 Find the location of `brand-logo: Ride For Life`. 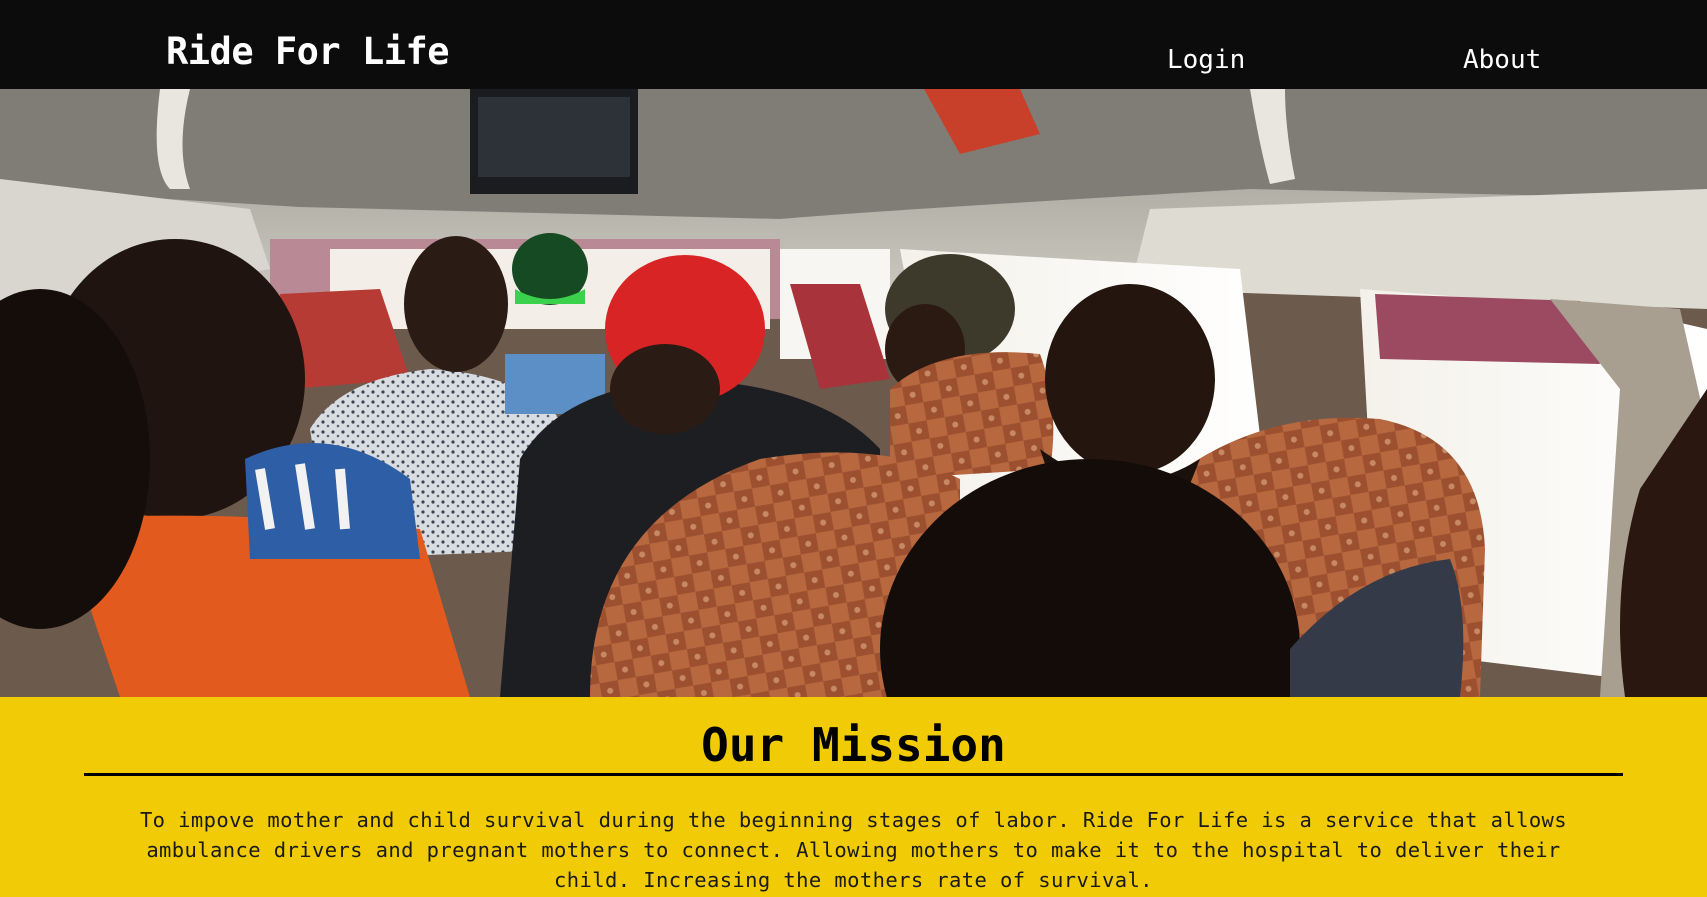

brand-logo: Ride For Life is located at coordinates (308, 52).